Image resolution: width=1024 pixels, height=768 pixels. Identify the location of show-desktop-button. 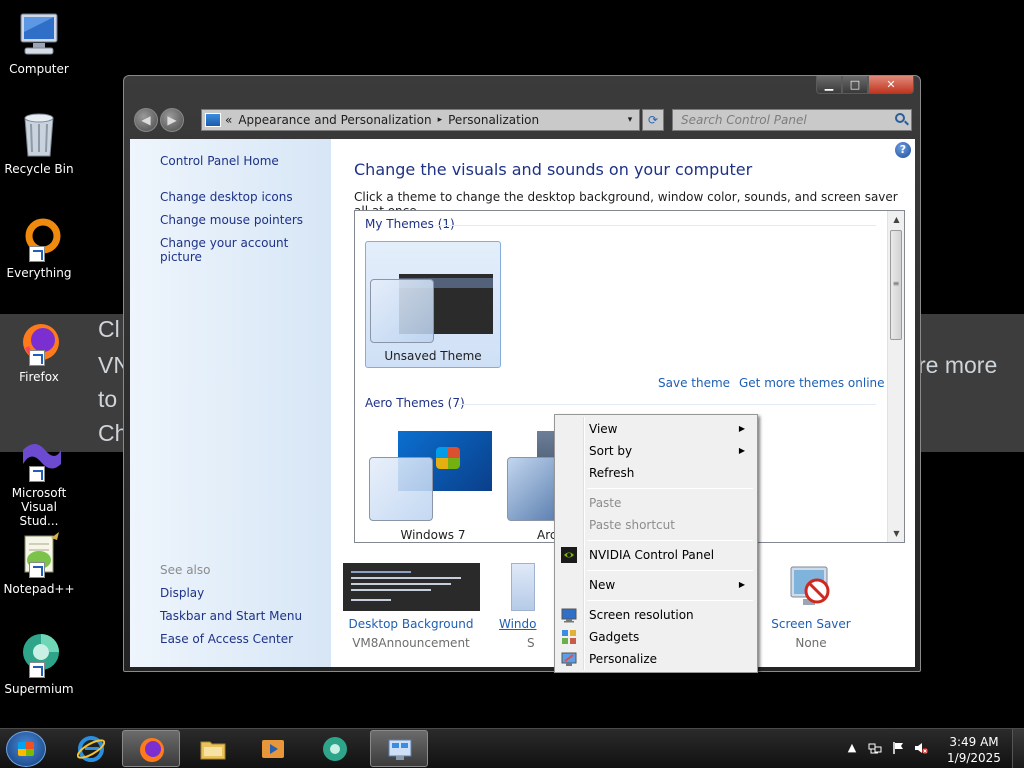
(1018, 748).